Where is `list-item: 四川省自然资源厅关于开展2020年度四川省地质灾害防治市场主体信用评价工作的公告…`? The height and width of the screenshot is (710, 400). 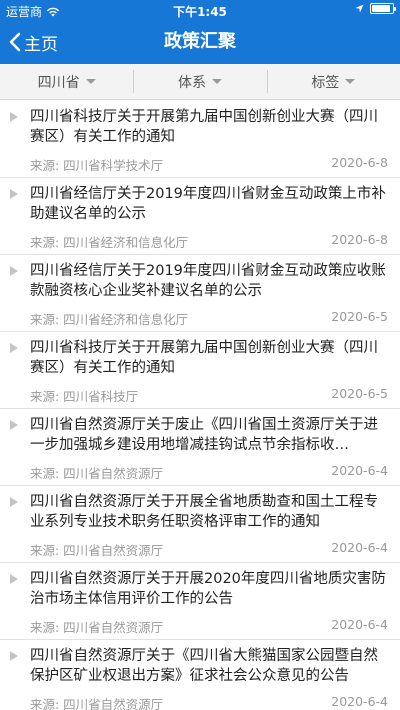 list-item: 四川省自然资源厅关于开展2020年度四川省地质灾害防治市场主体信用评价工作的公告… is located at coordinates (200, 601).